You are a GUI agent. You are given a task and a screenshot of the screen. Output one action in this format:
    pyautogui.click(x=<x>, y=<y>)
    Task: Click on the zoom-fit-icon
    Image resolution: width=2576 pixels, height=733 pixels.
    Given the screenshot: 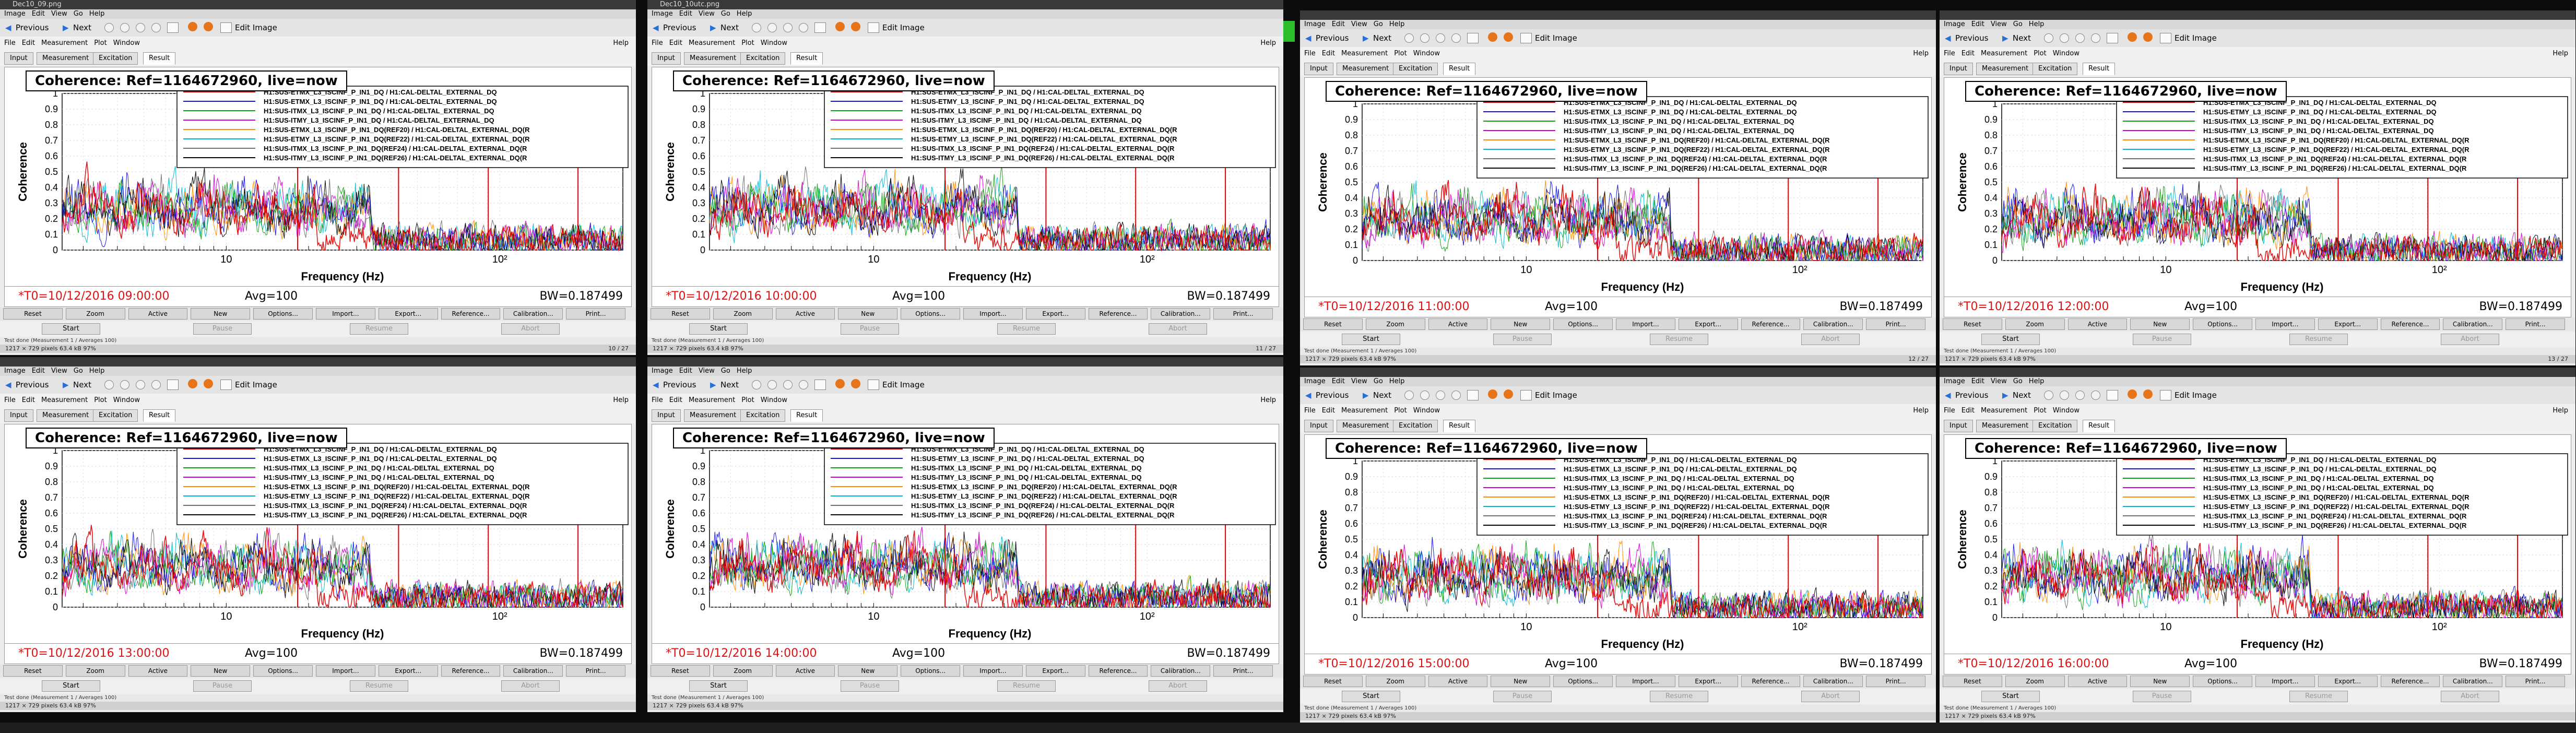 What is the action you would take?
    pyautogui.click(x=803, y=27)
    